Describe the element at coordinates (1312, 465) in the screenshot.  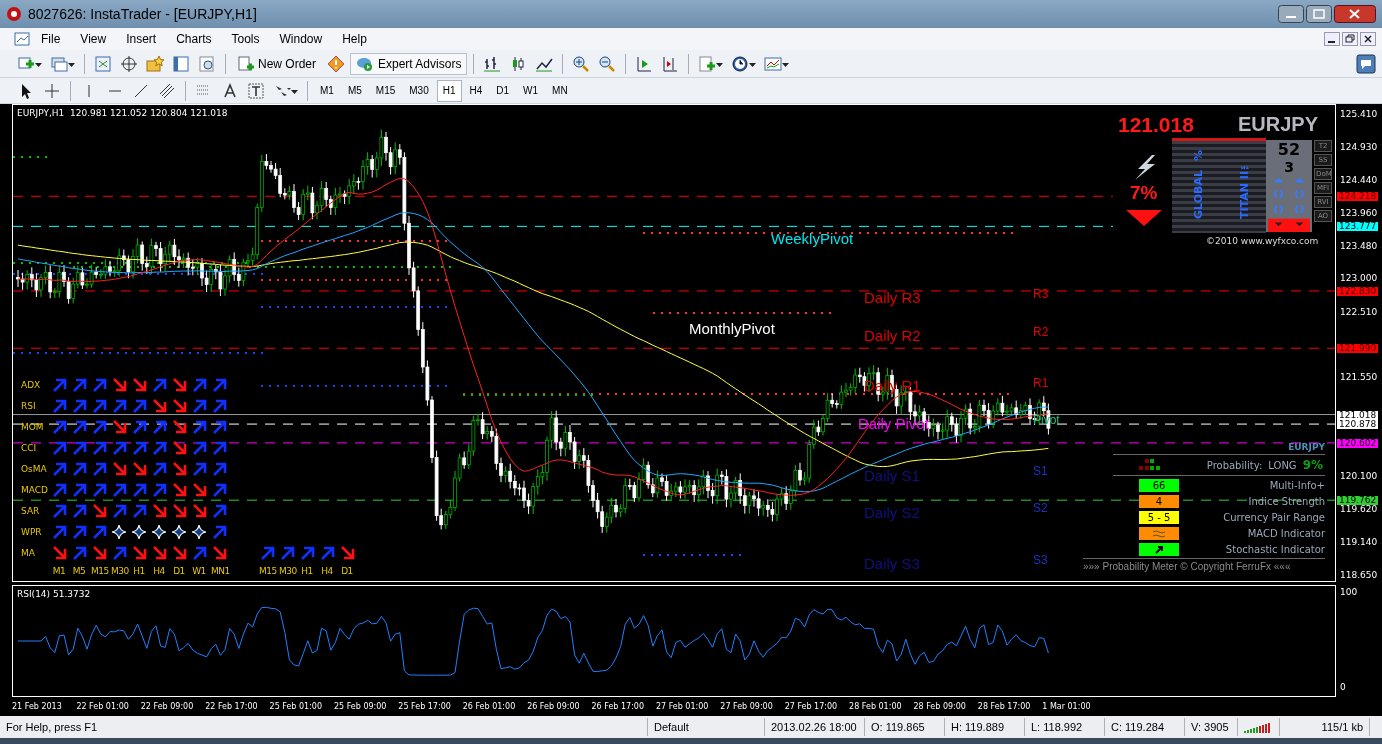
I see `probability-reading: 9%` at that location.